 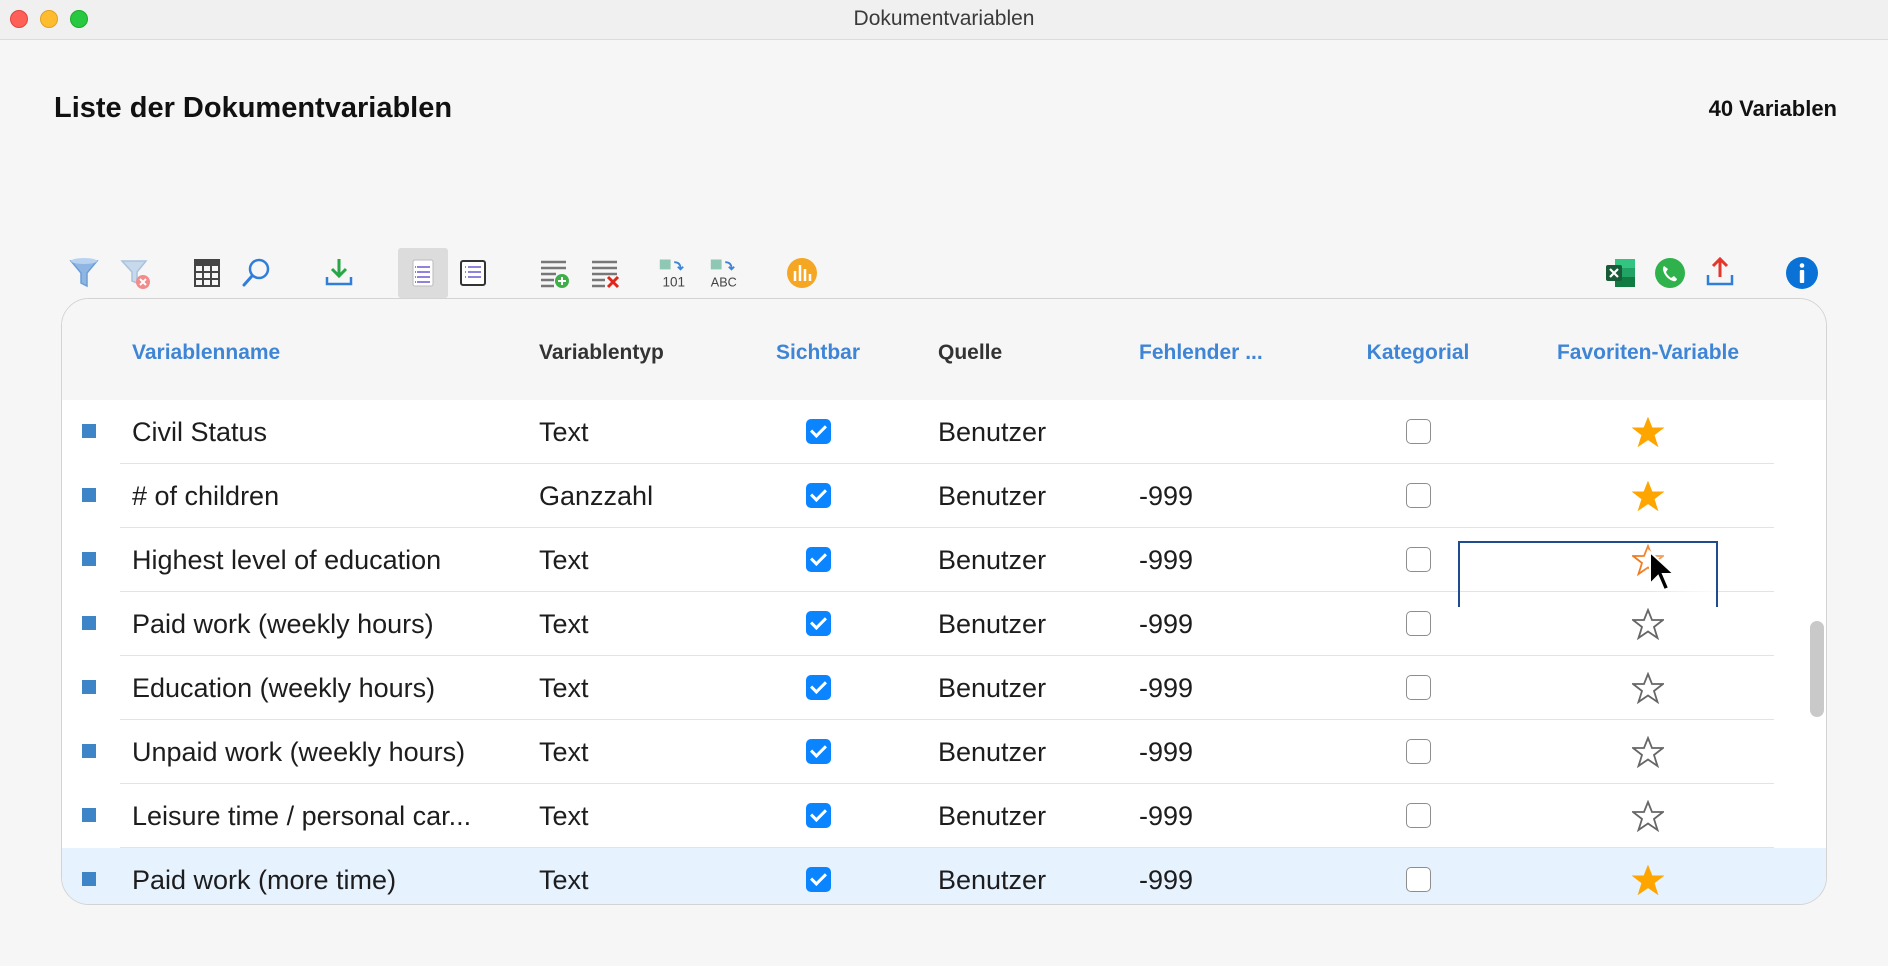 I want to click on delete-variable-icon, so click(x=606, y=274).